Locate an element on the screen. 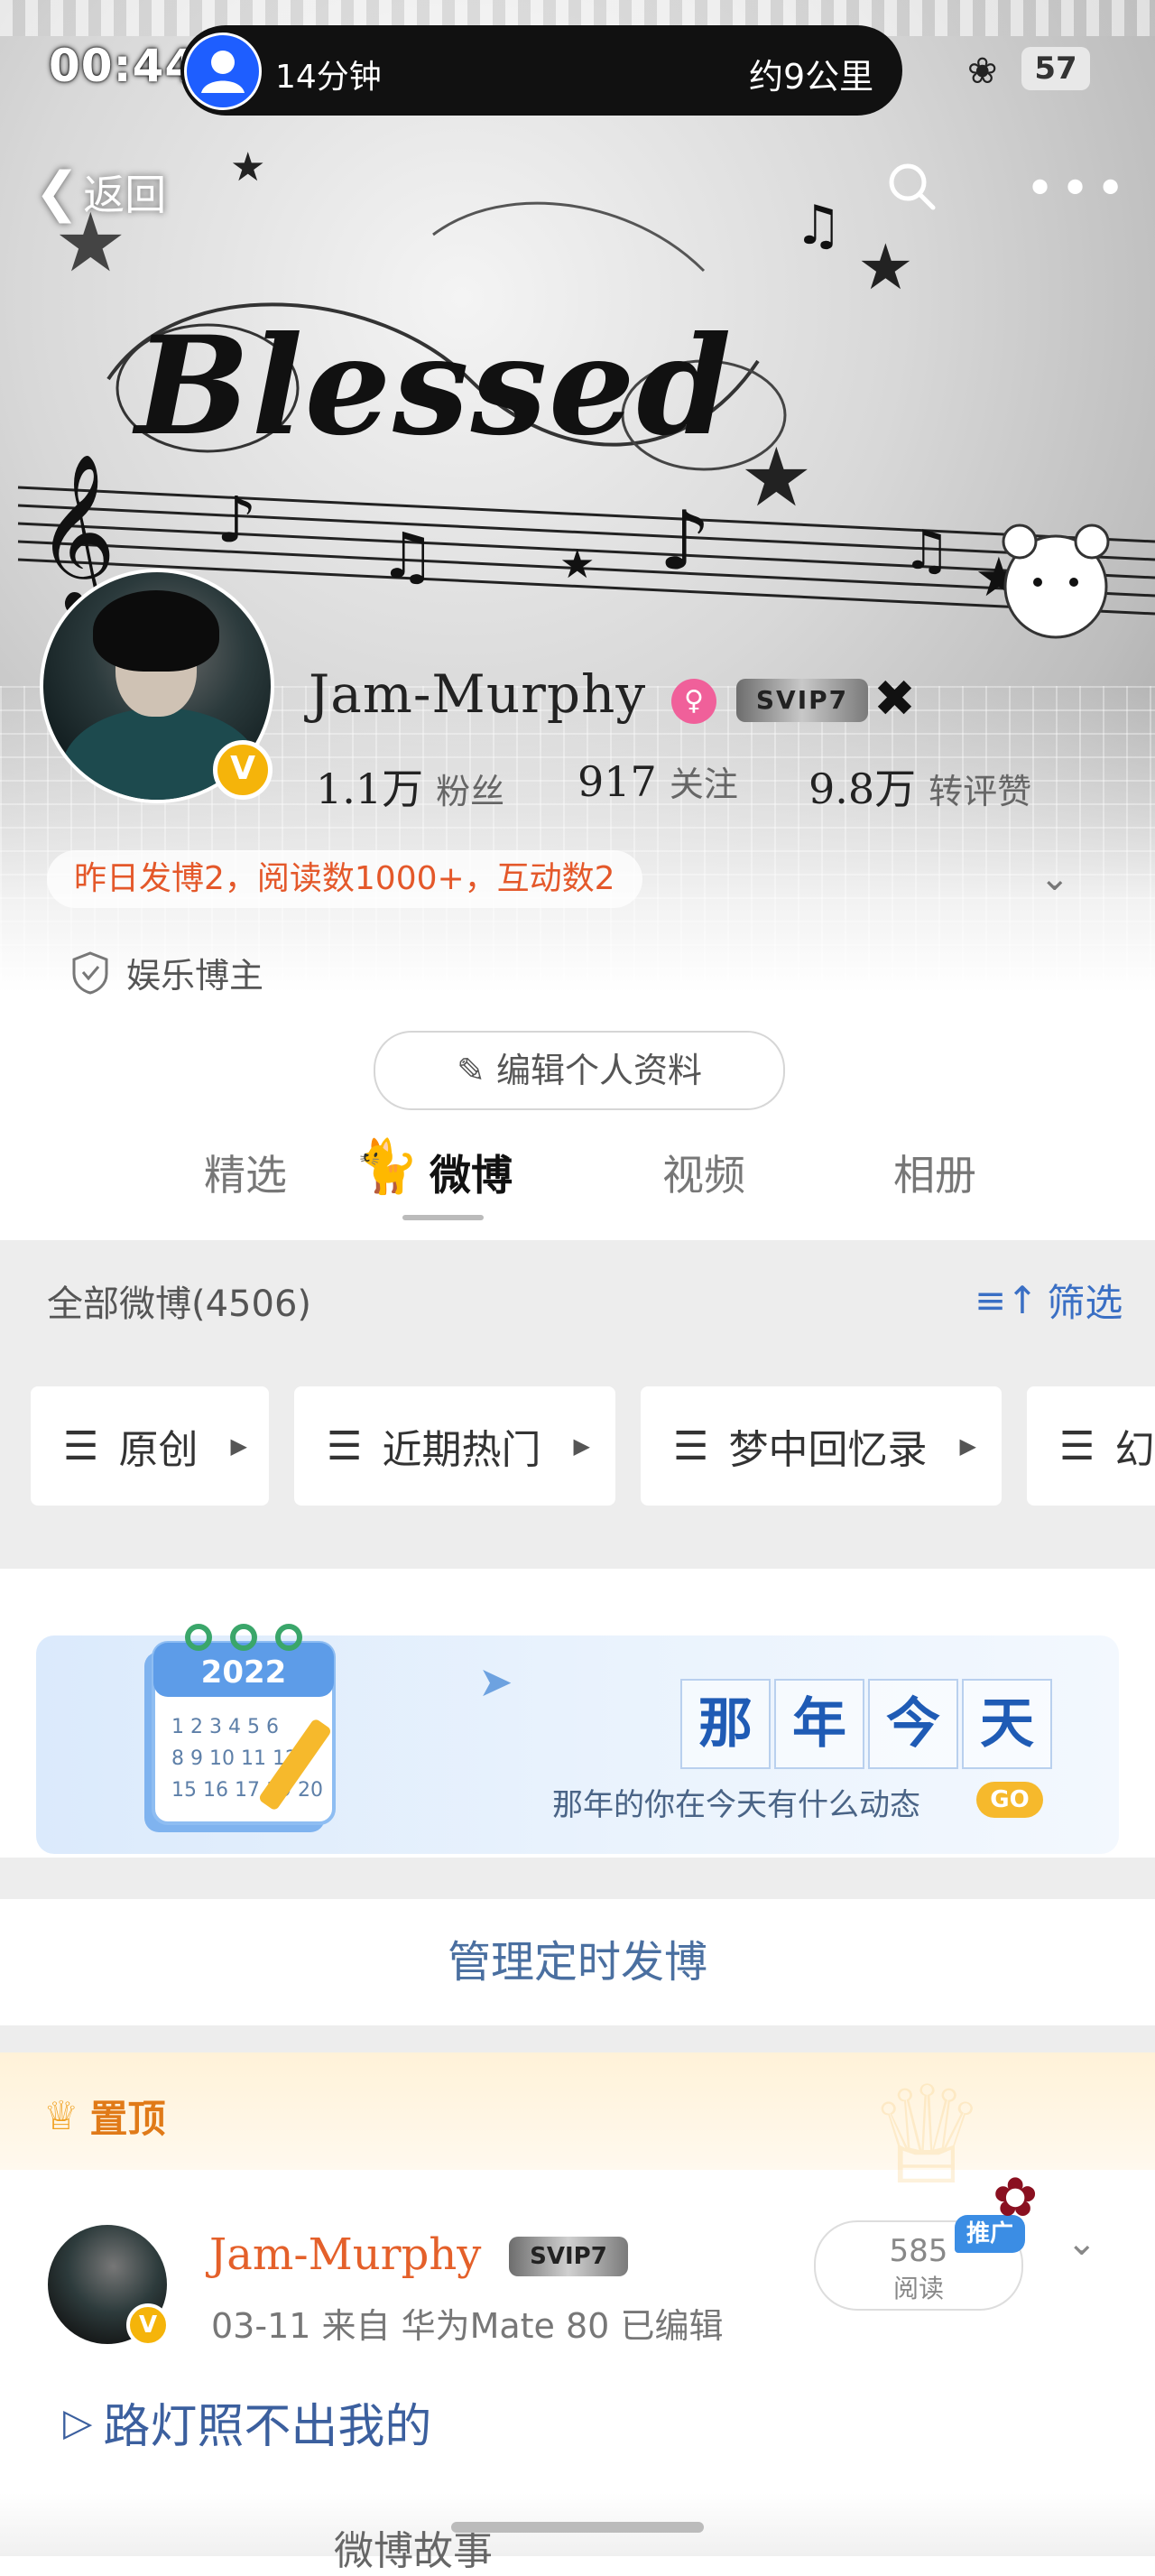 The height and width of the screenshot is (2576, 1155). stat-label: 关注 is located at coordinates (703, 784).